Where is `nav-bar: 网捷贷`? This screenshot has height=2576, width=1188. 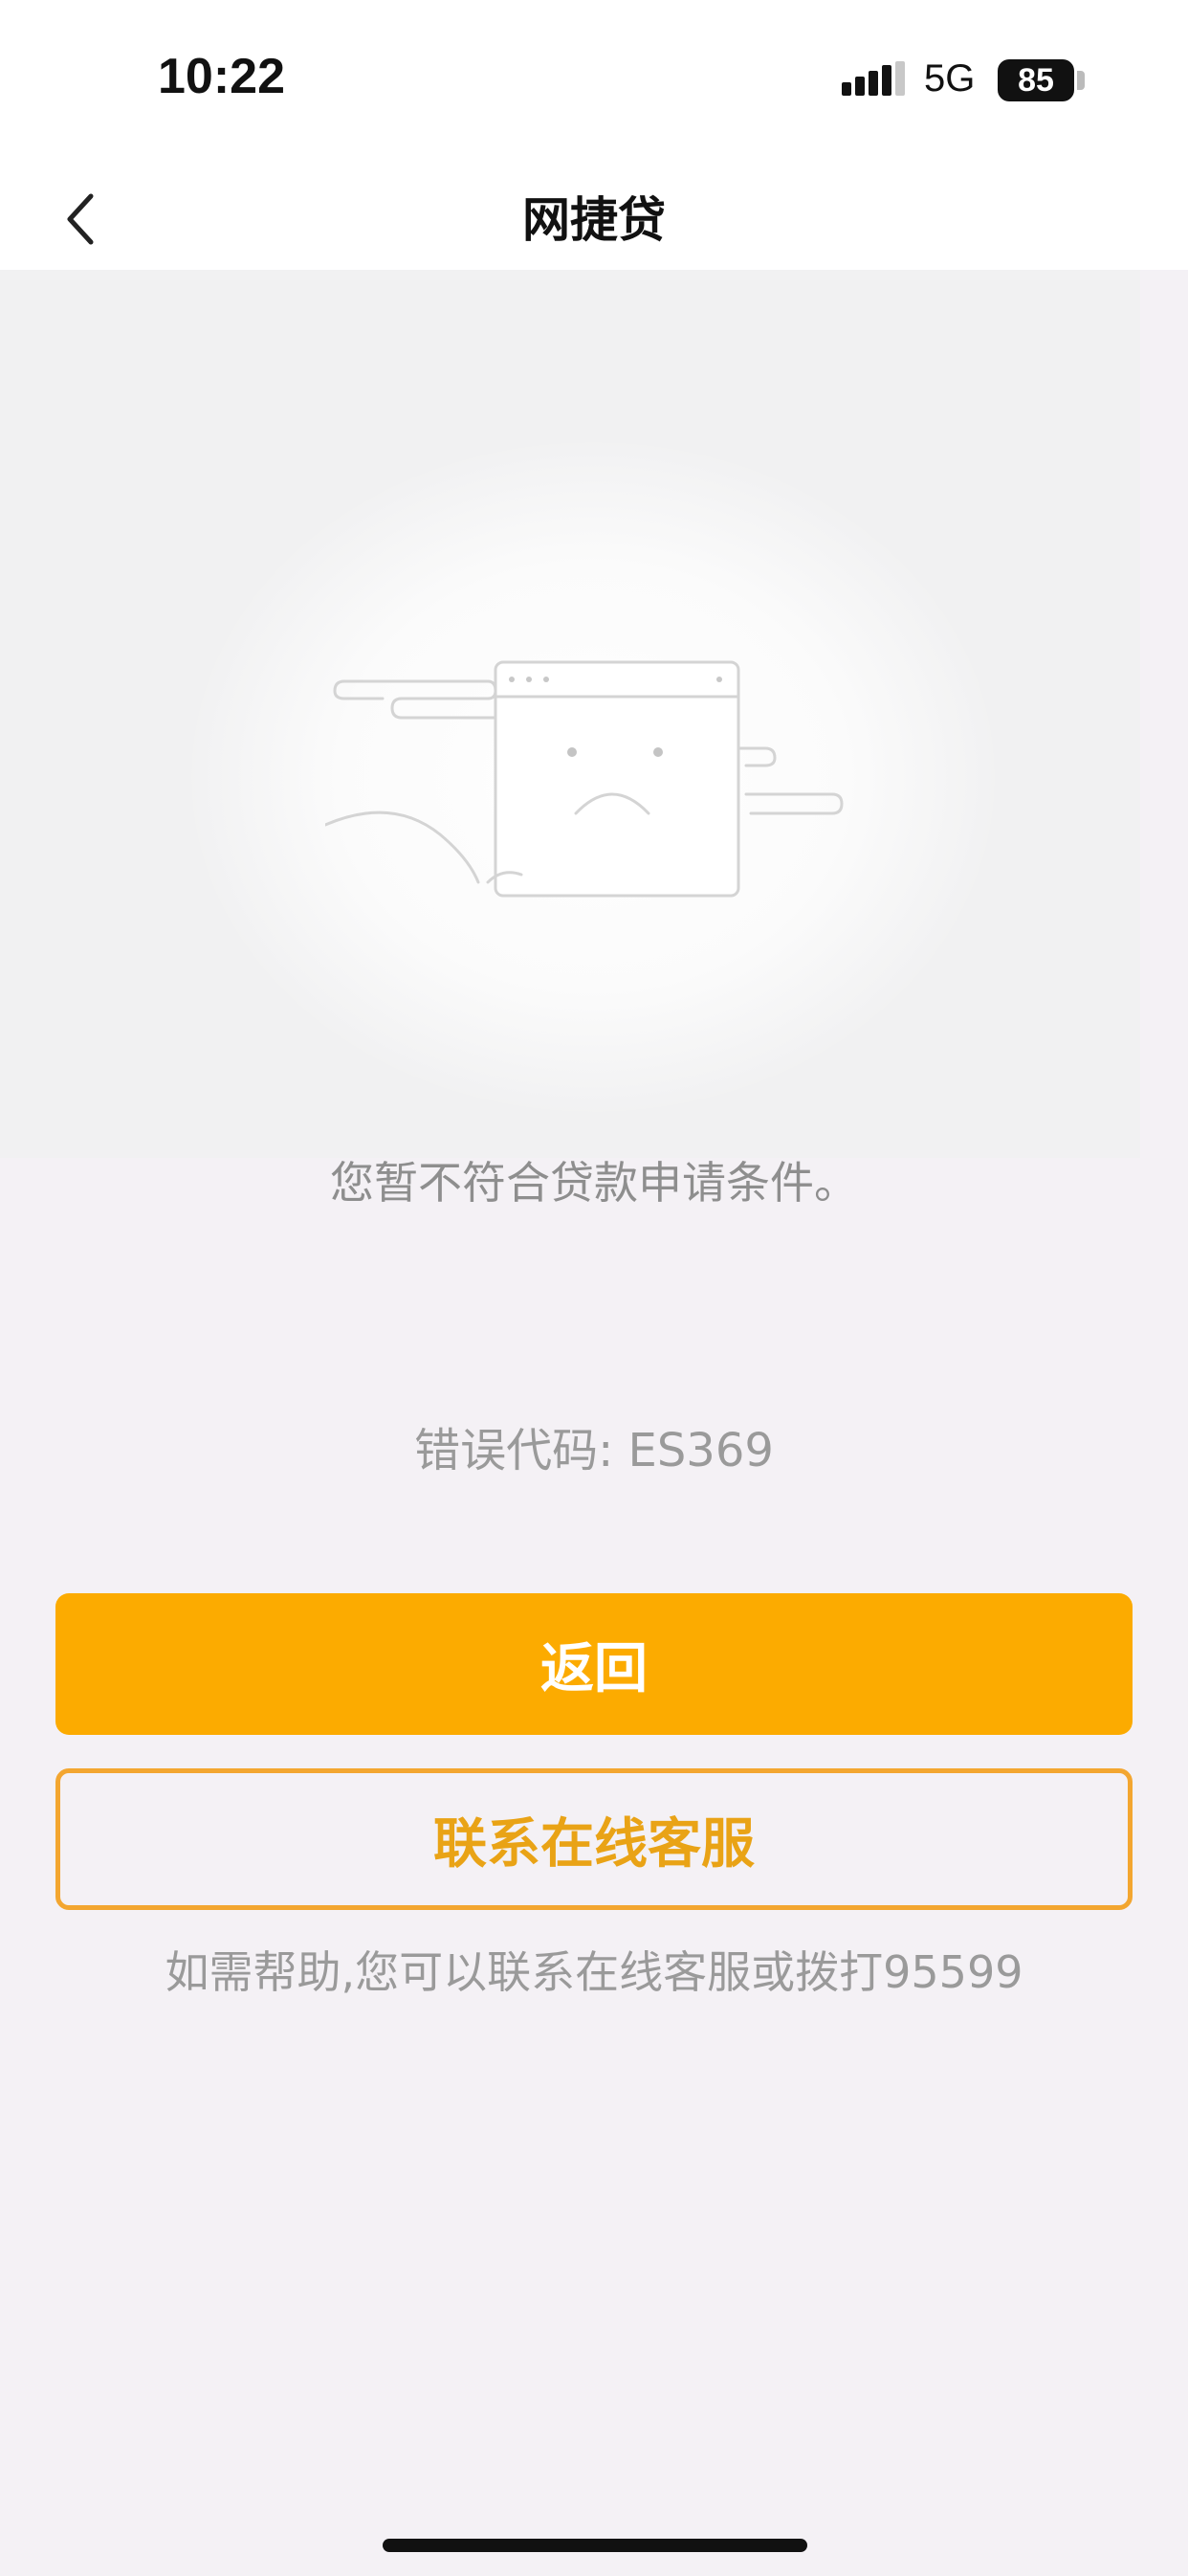
nav-bar: 网捷贷 is located at coordinates (594, 216).